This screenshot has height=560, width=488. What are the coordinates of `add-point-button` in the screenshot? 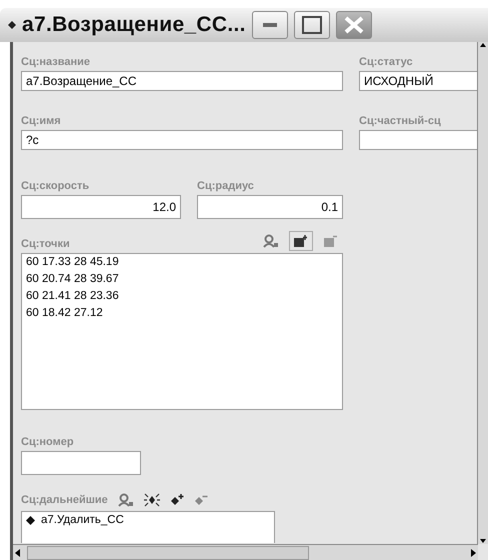 It's located at (301, 241).